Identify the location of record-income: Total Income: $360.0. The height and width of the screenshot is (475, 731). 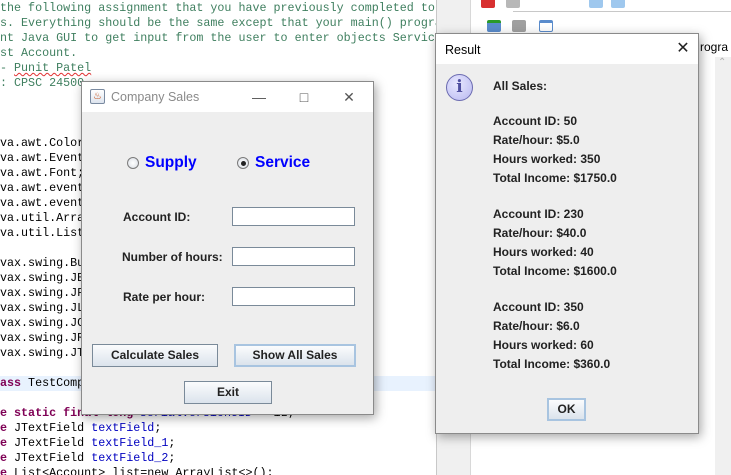
(552, 364).